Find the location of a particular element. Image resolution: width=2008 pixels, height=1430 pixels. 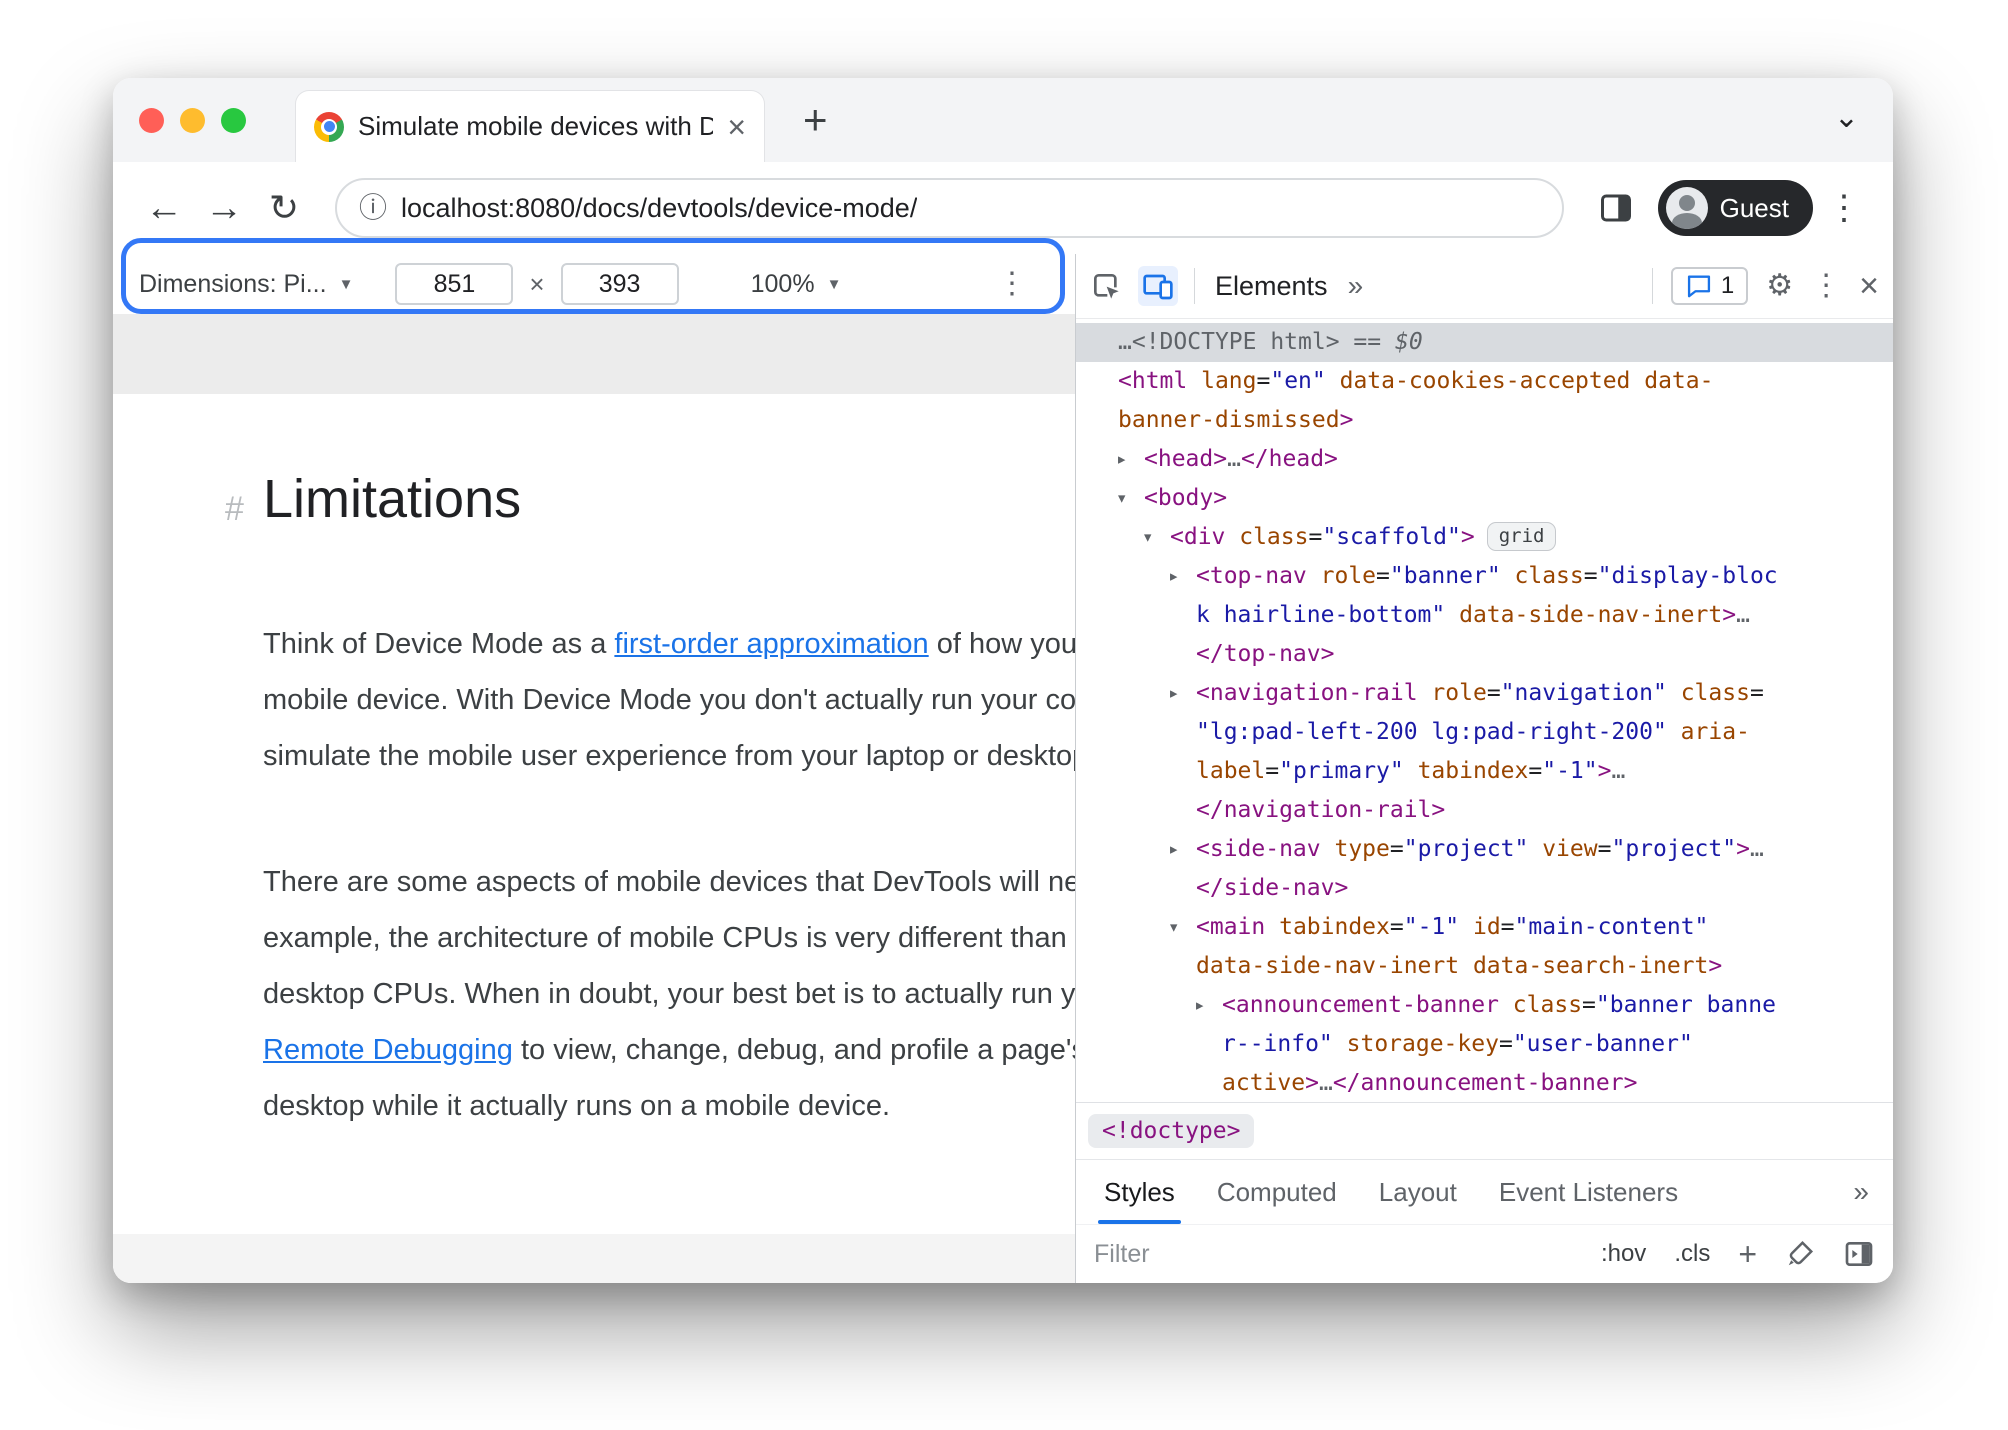

minimize-window-button is located at coordinates (192, 120).